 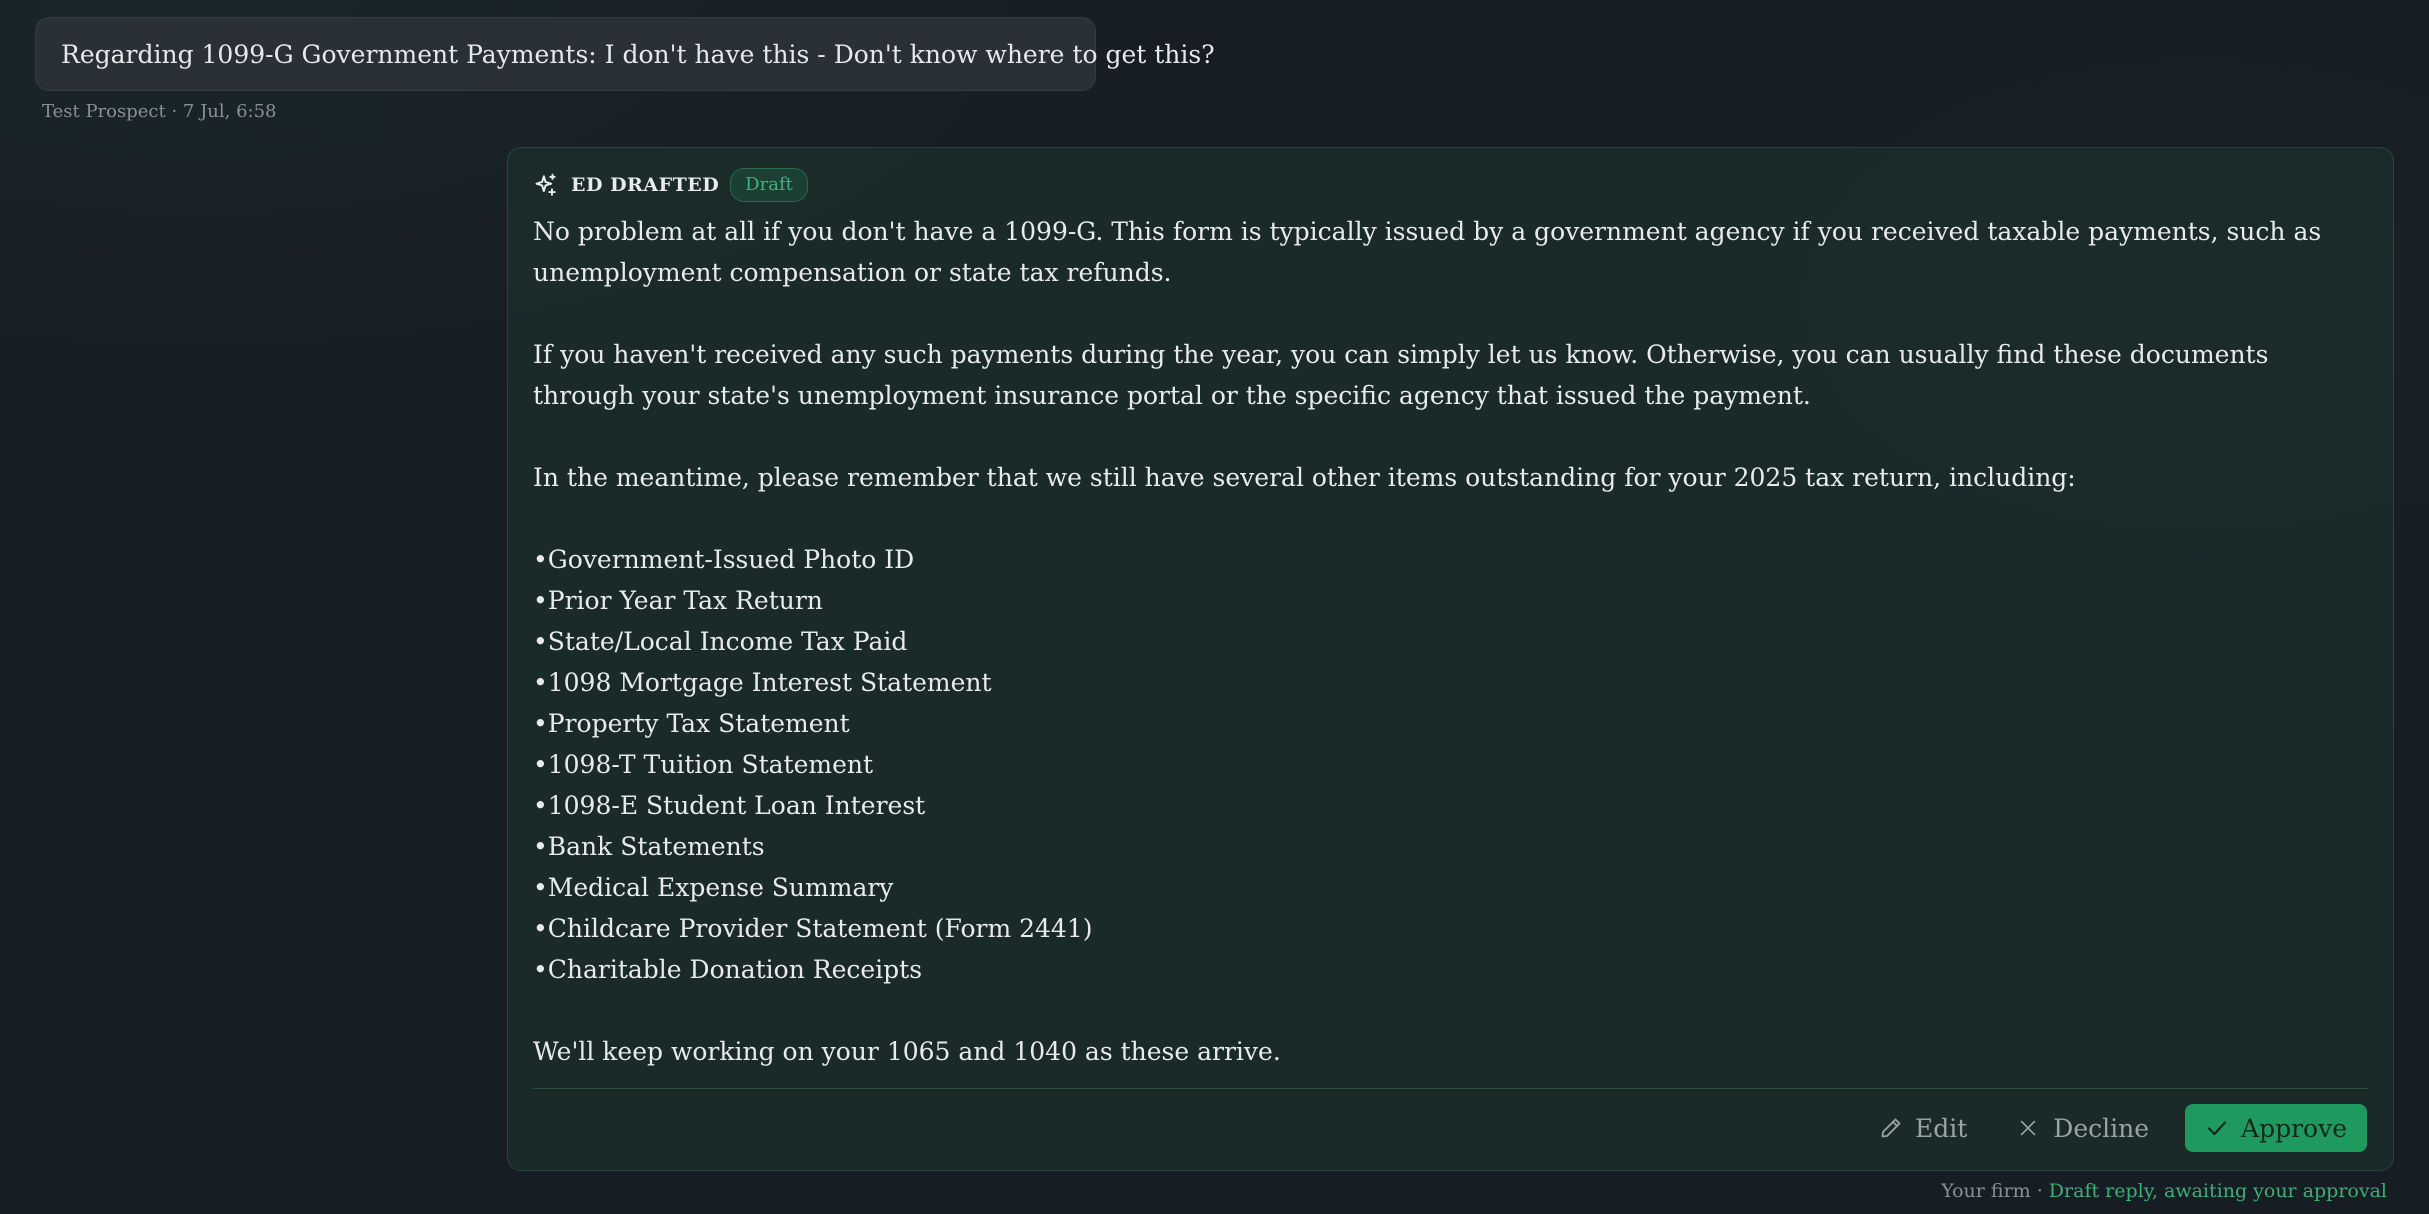 I want to click on decline-button: Decline, so click(x=2083, y=1128).